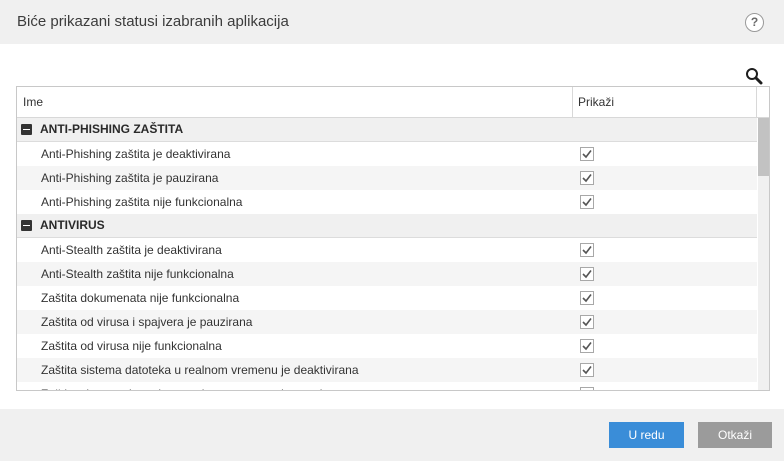 This screenshot has width=784, height=461. What do you see at coordinates (142, 202) in the screenshot?
I see `row-label: Anti-Phishing zaštita nije funkcionalna` at bounding box center [142, 202].